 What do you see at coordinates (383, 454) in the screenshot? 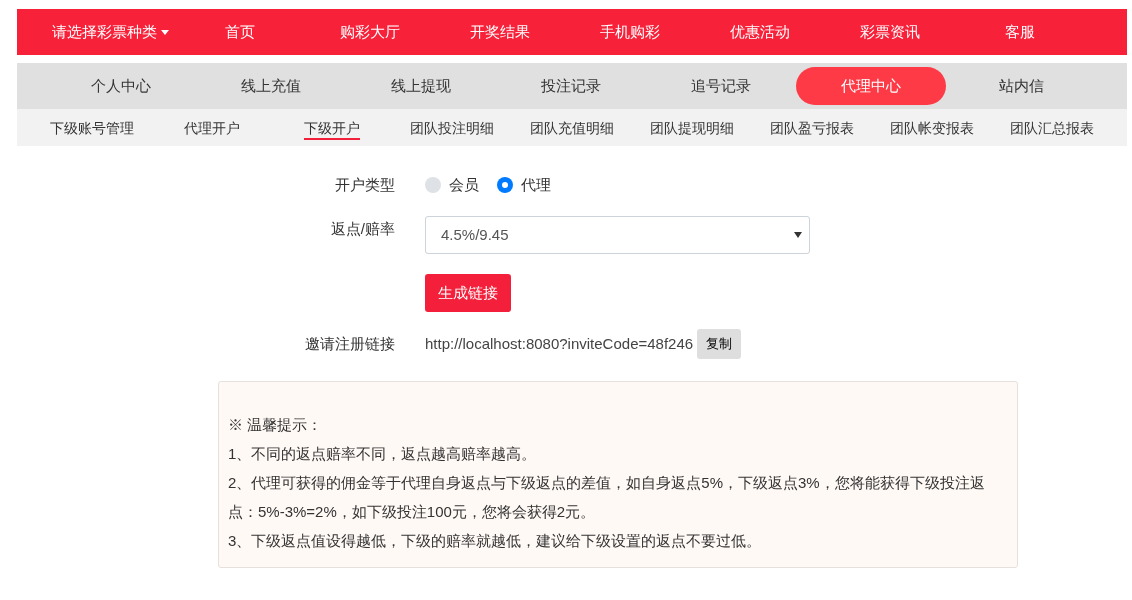
I see `tip-text: 1、不同的返点赔率不同，返点越高赔率越高。` at bounding box center [383, 454].